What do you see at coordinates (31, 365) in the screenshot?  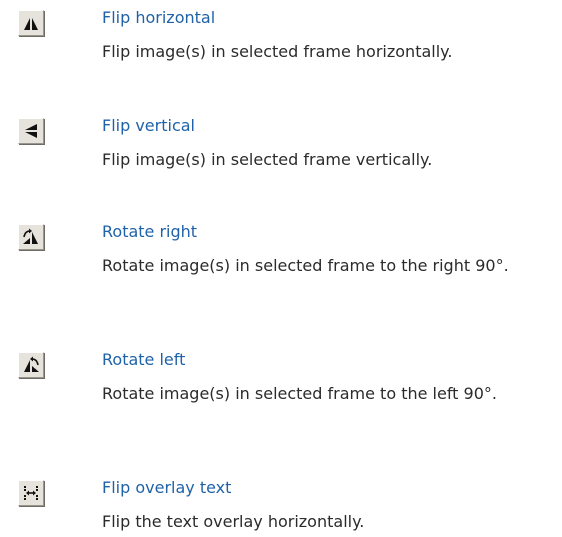 I see `rotate-left-icon` at bounding box center [31, 365].